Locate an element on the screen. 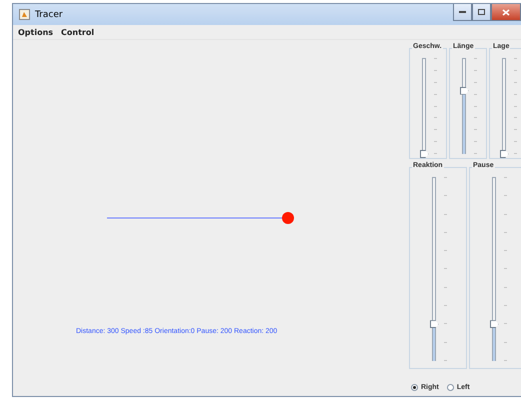 This screenshot has width=521, height=400. window-title: Tracer is located at coordinates (49, 15).